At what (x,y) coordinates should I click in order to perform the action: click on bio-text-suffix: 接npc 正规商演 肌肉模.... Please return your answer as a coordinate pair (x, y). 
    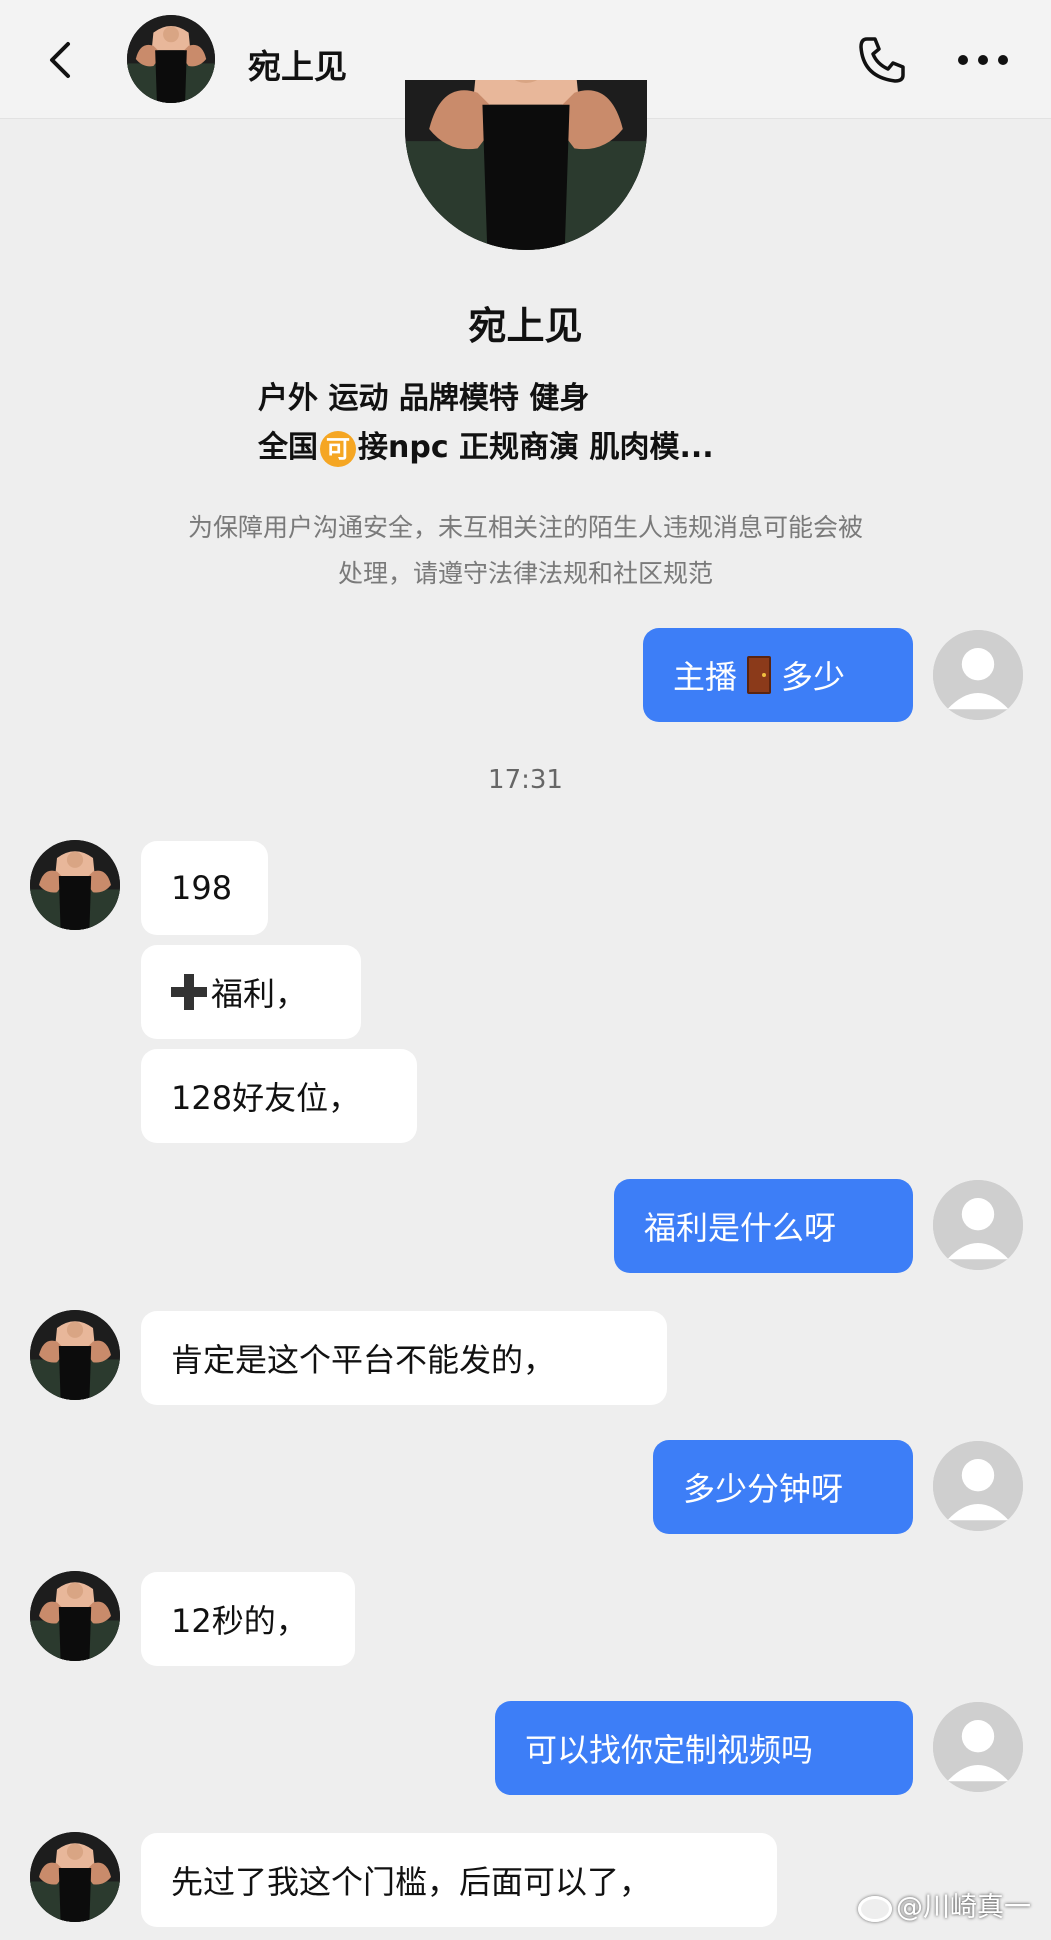
    Looking at the image, I should click on (536, 447).